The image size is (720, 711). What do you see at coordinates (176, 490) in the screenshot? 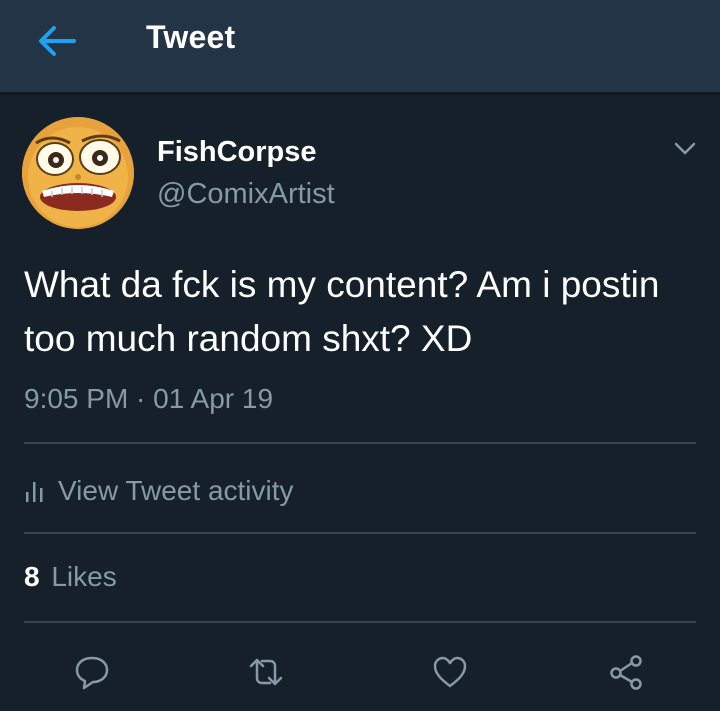
I see `view-tweet-activity-label: View Tweet activity` at bounding box center [176, 490].